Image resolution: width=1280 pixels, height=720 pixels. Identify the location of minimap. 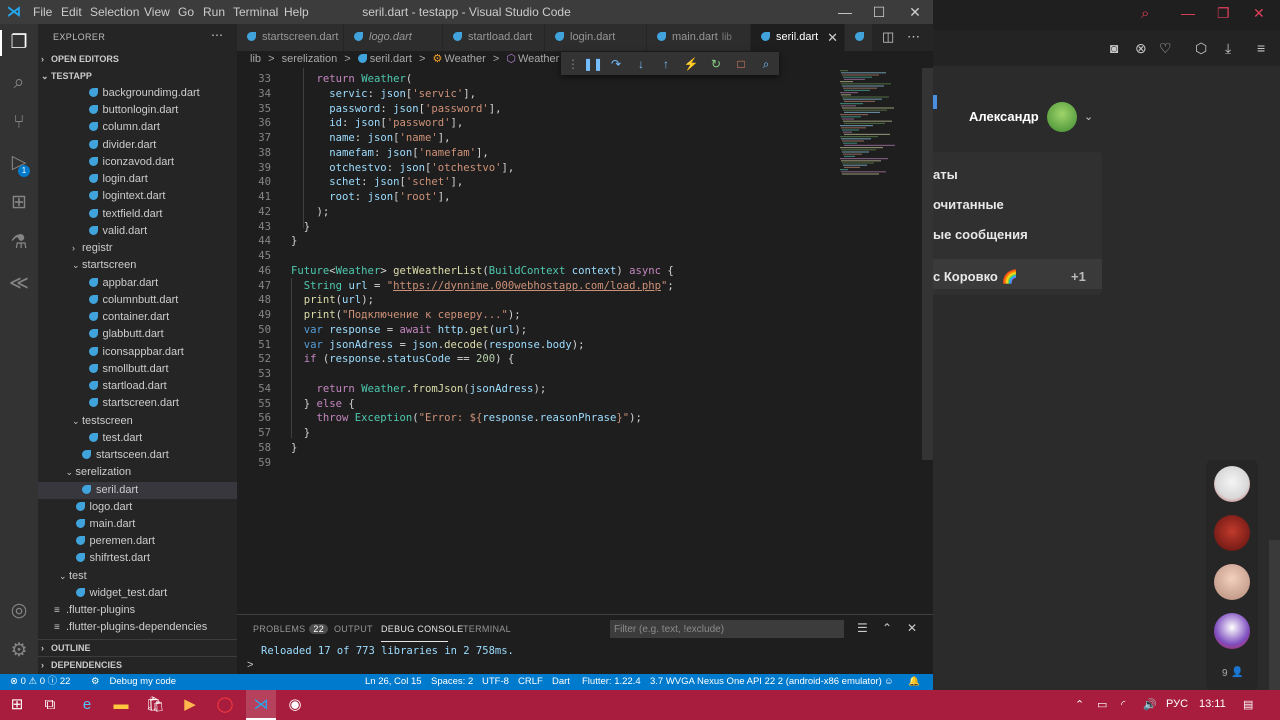
(880, 123).